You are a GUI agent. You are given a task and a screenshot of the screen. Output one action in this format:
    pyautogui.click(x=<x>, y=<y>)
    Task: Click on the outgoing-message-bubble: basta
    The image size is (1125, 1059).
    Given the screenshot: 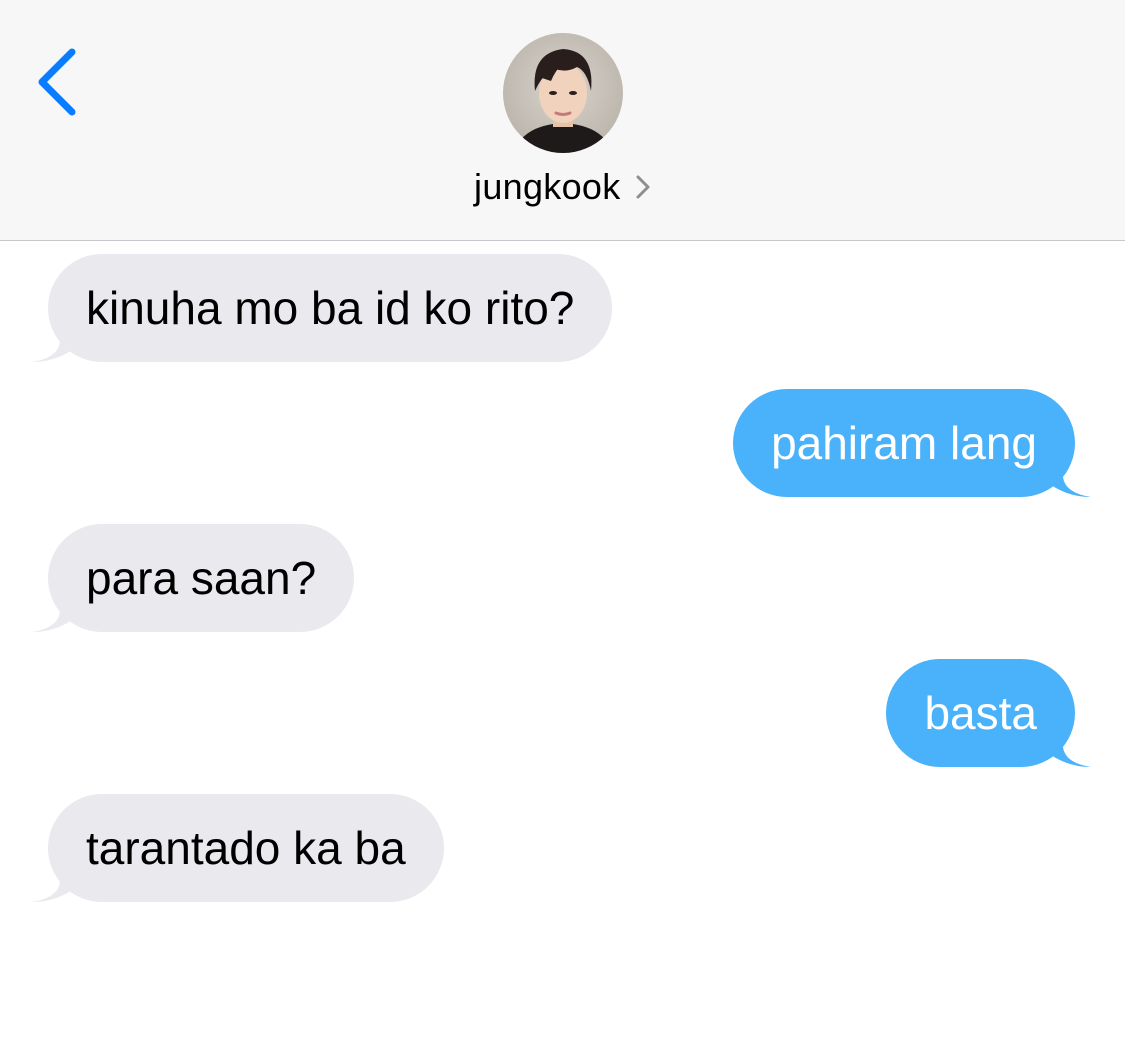 What is the action you would take?
    pyautogui.click(x=988, y=713)
    